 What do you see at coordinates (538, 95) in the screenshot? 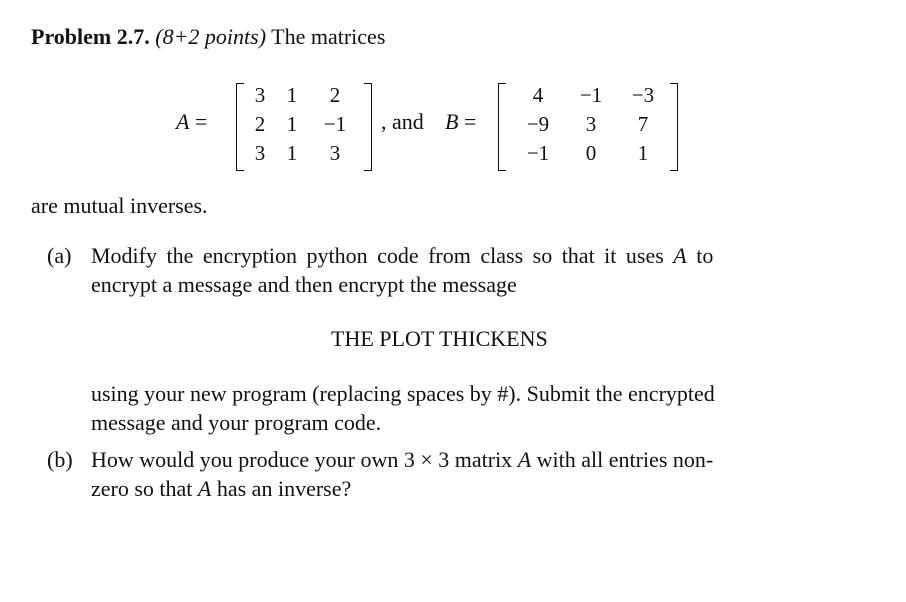
I see `matrix-cell: 4` at bounding box center [538, 95].